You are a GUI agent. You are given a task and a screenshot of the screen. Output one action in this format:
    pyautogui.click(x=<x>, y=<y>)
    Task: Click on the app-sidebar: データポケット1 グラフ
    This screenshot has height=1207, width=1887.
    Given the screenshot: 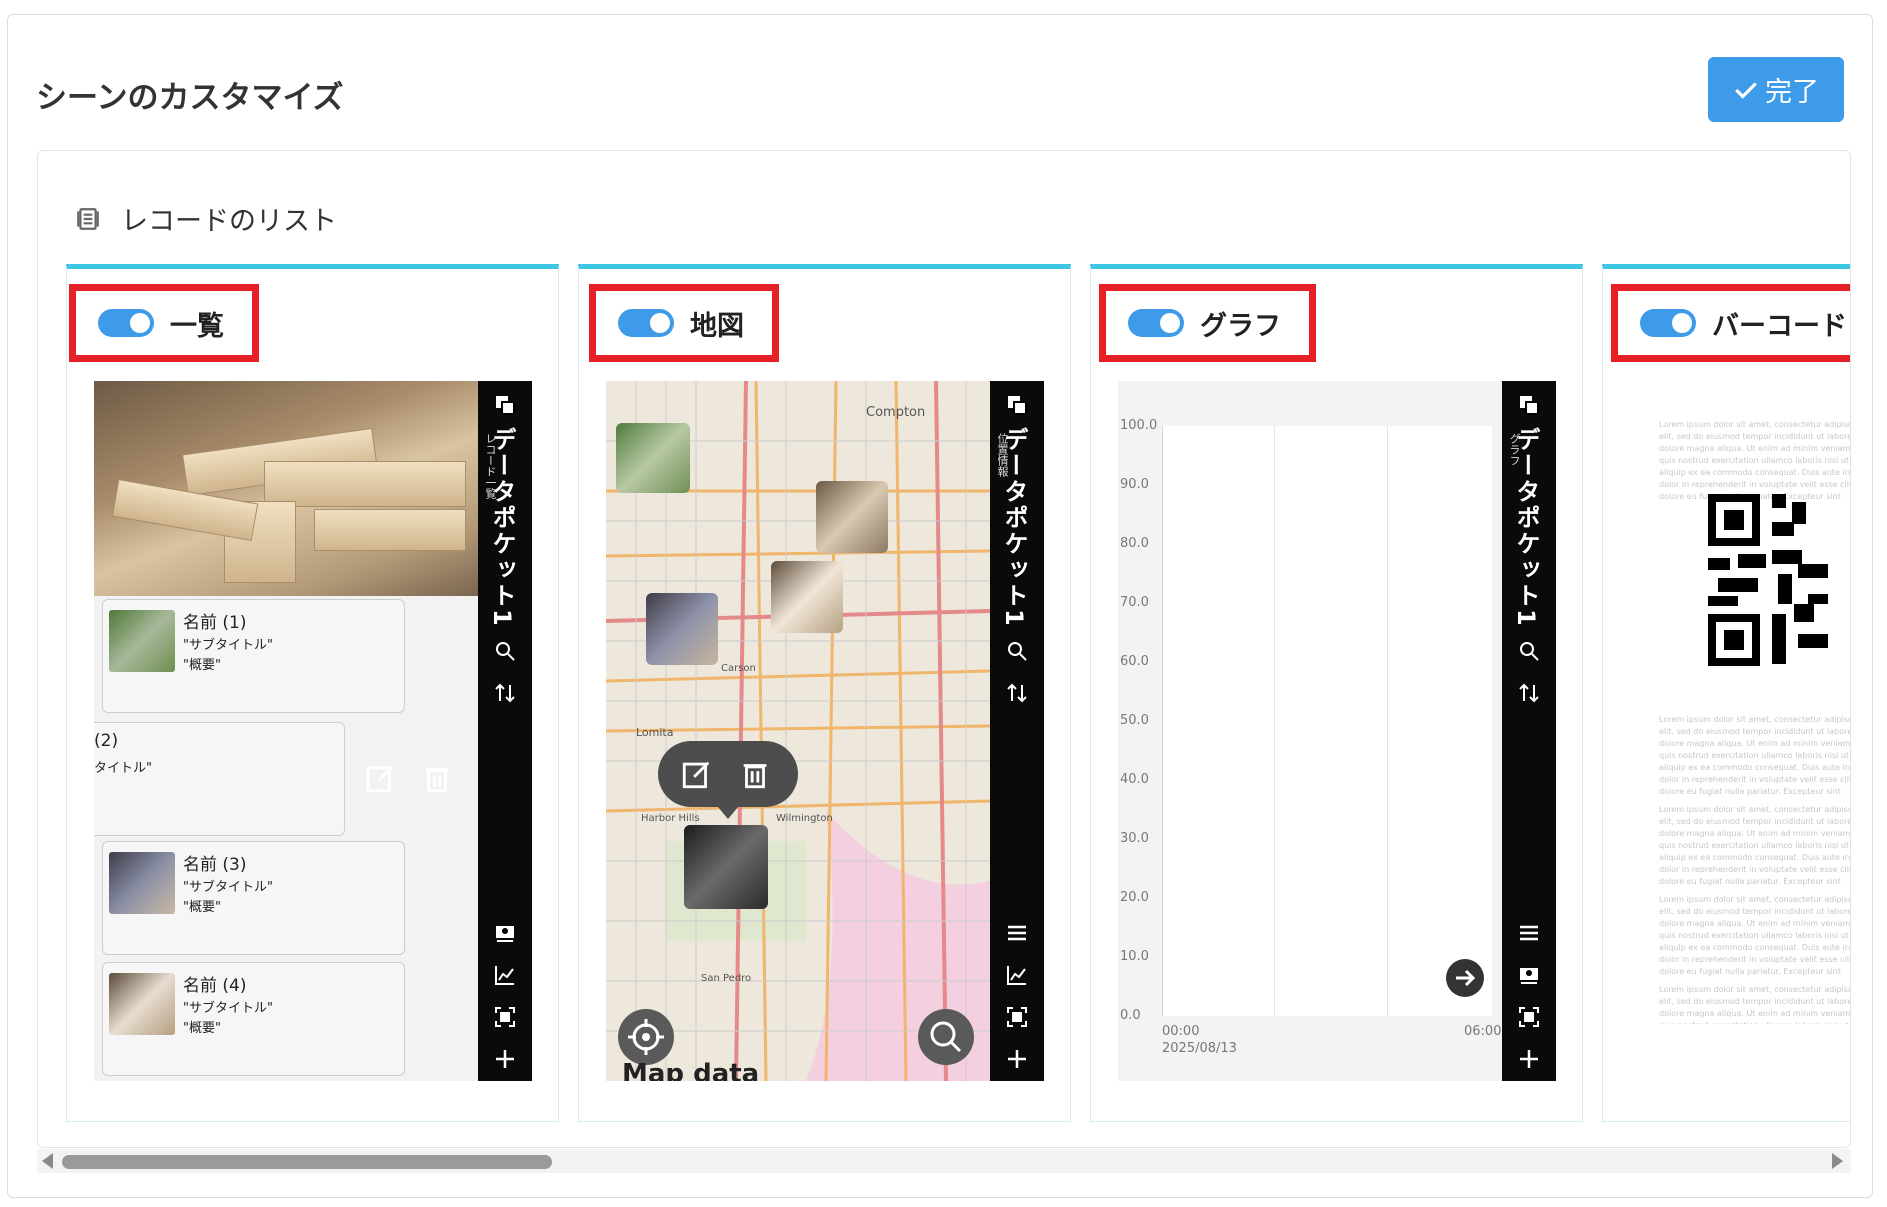 What is the action you would take?
    pyautogui.click(x=1529, y=731)
    